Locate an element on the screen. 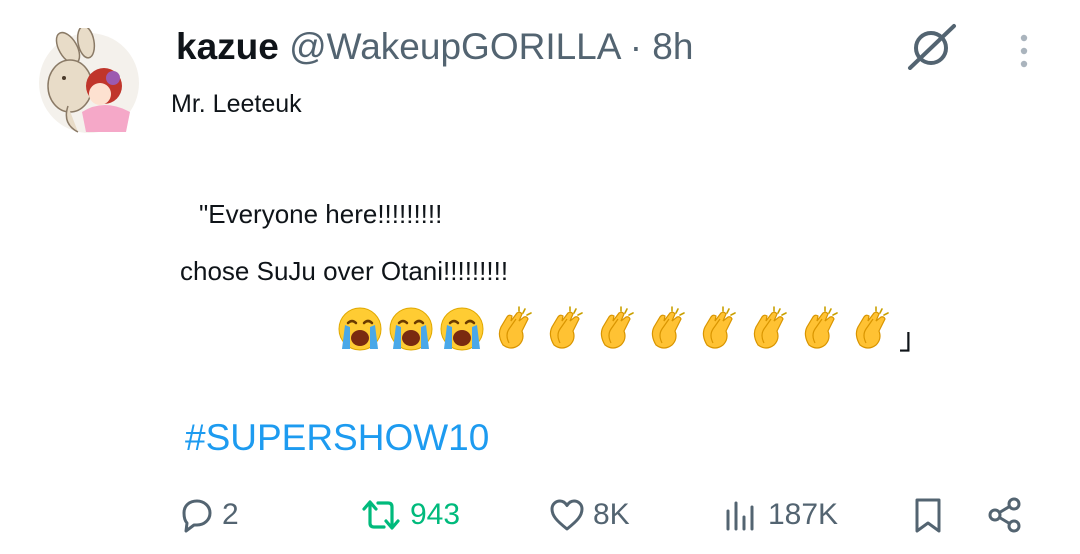 The height and width of the screenshot is (554, 1080). grok-icon is located at coordinates (931, 46).